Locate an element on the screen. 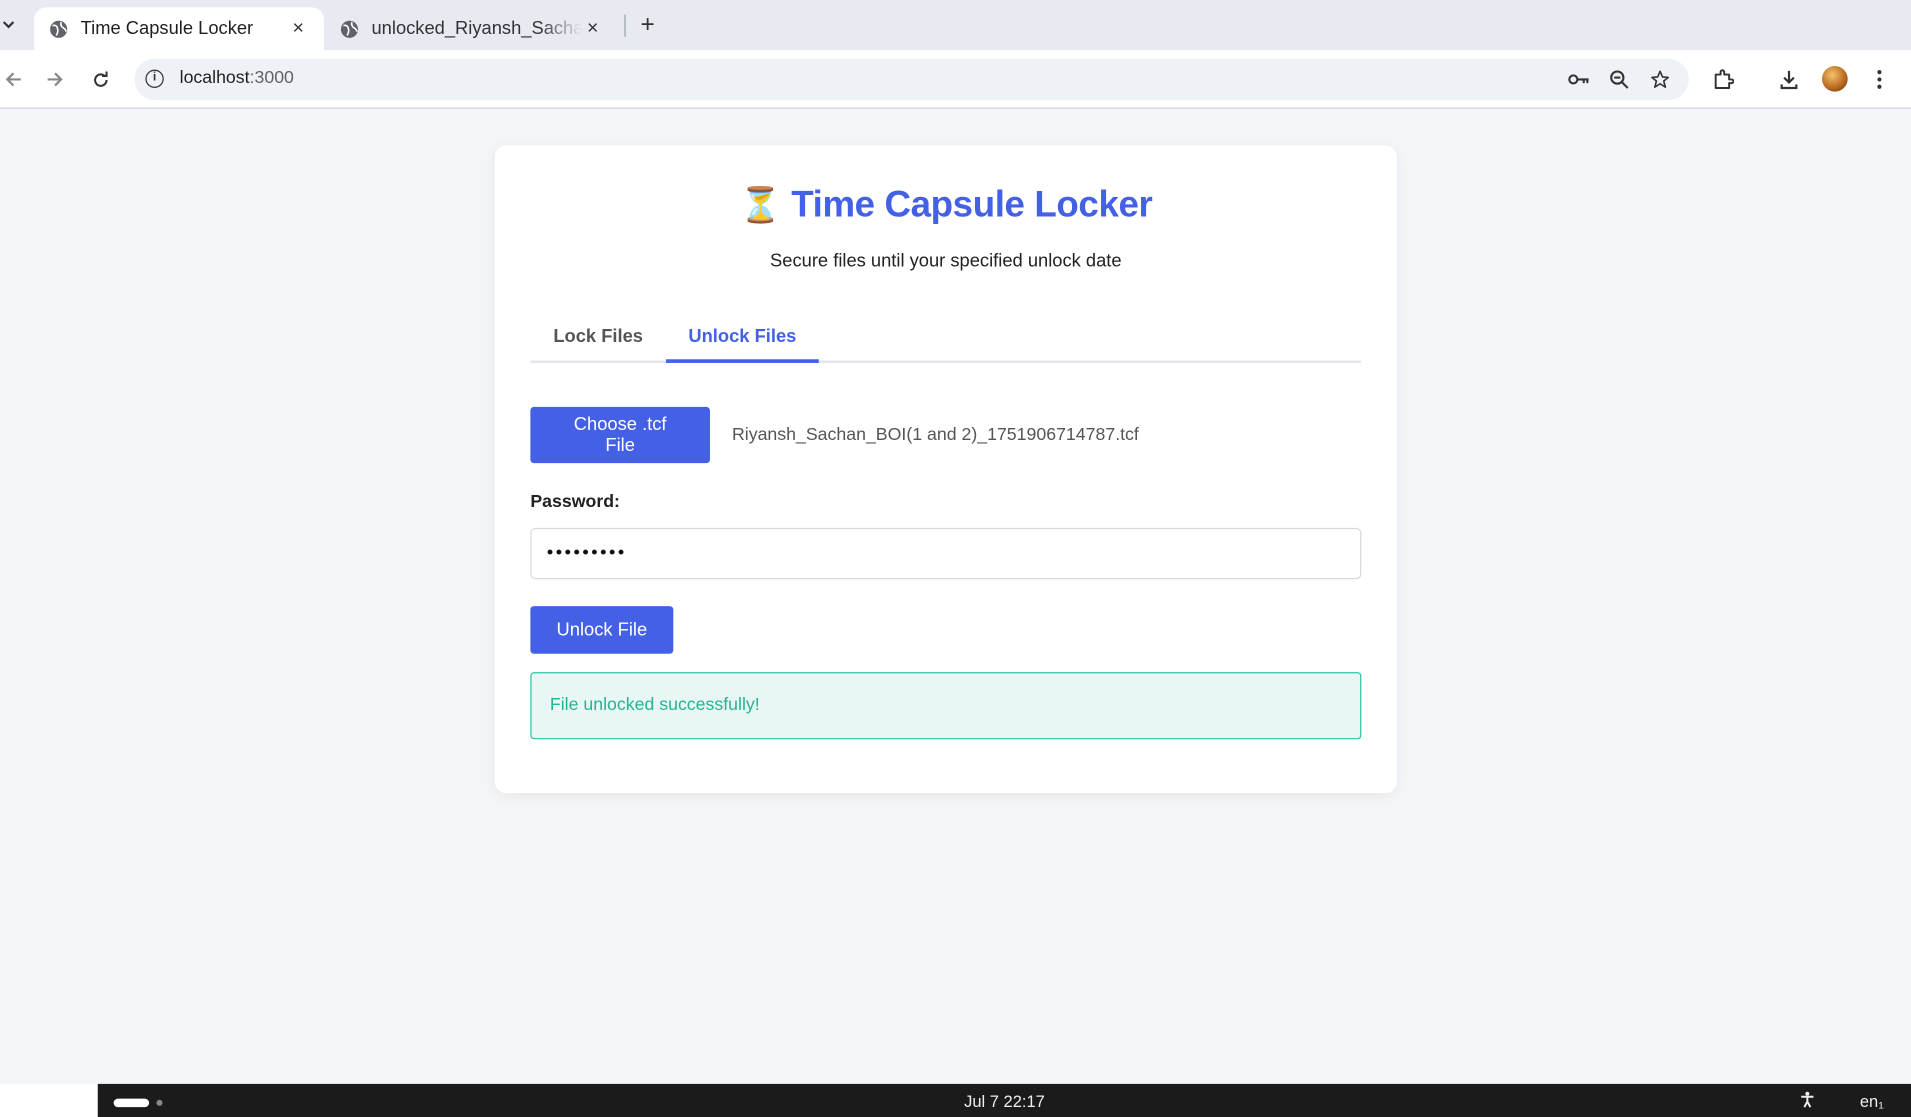 This screenshot has width=1911, height=1117. page-title: ⏳ Time Capsule Locker is located at coordinates (946, 206).